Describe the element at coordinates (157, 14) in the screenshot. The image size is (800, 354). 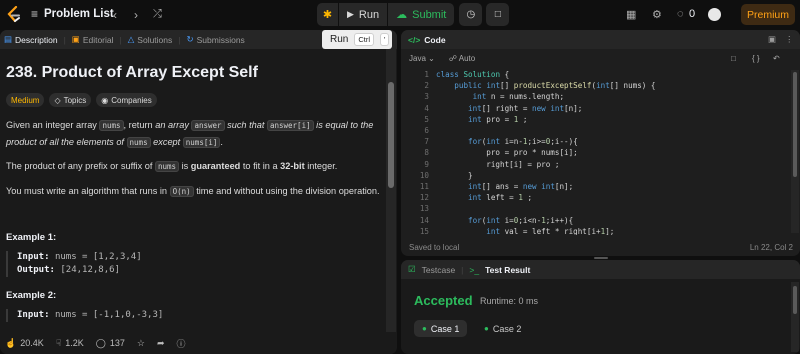
I see `shuffle-icon: ⤮` at that location.